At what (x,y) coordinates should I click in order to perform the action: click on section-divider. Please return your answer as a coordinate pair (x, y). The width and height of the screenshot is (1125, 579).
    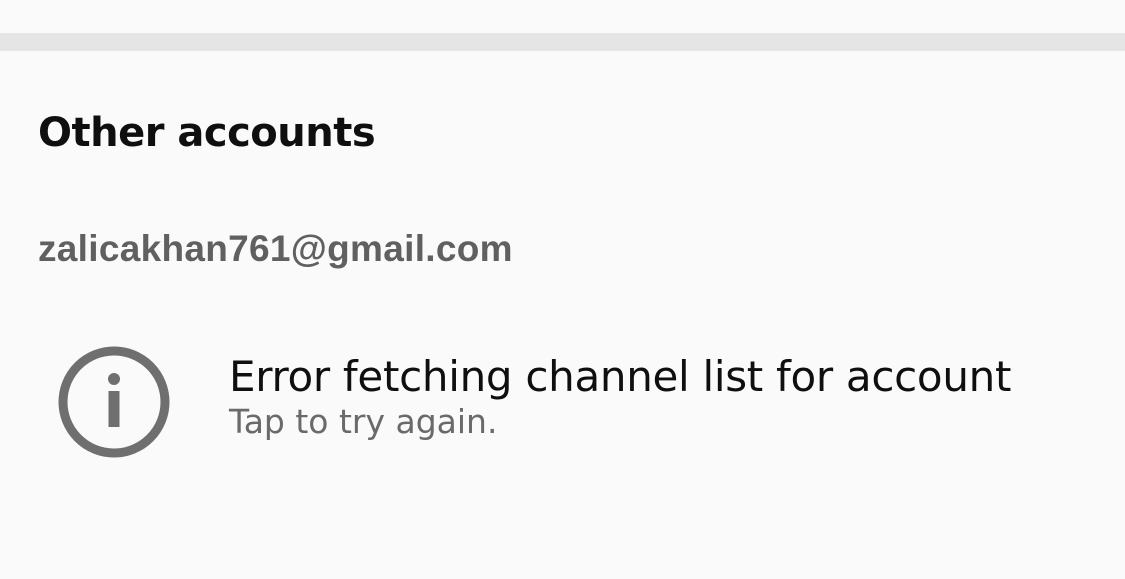
    Looking at the image, I should click on (562, 42).